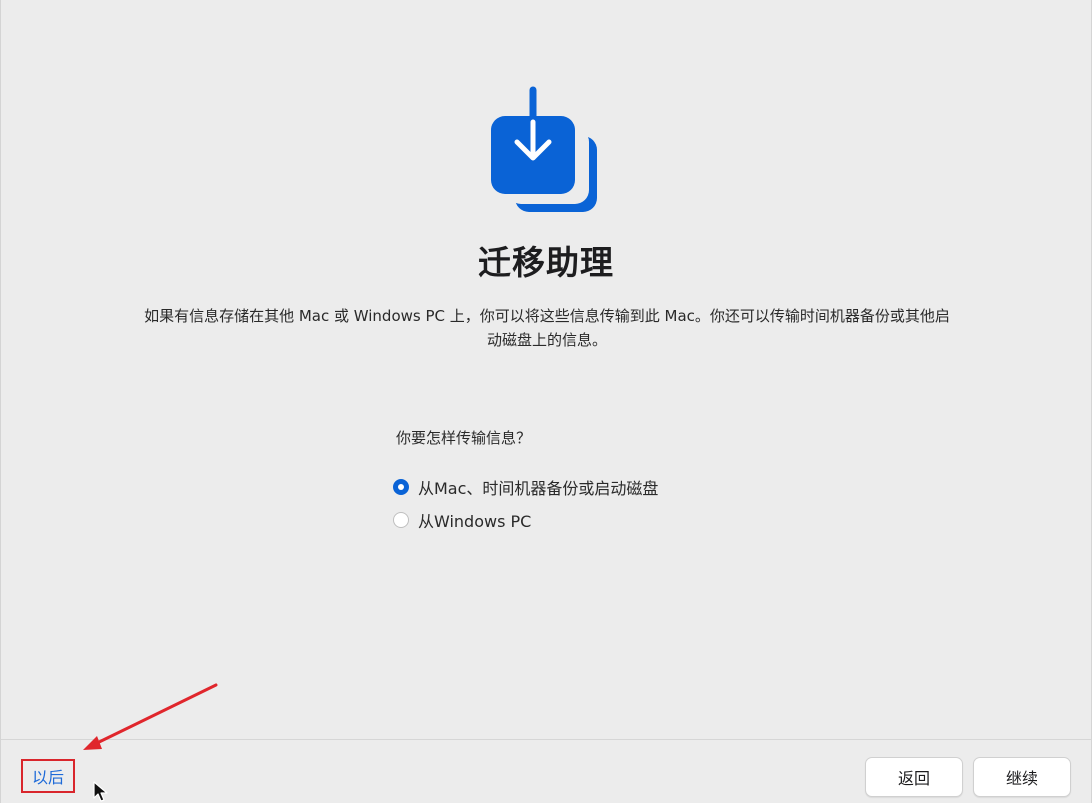  I want to click on pointer-cursor-icon, so click(100, 791).